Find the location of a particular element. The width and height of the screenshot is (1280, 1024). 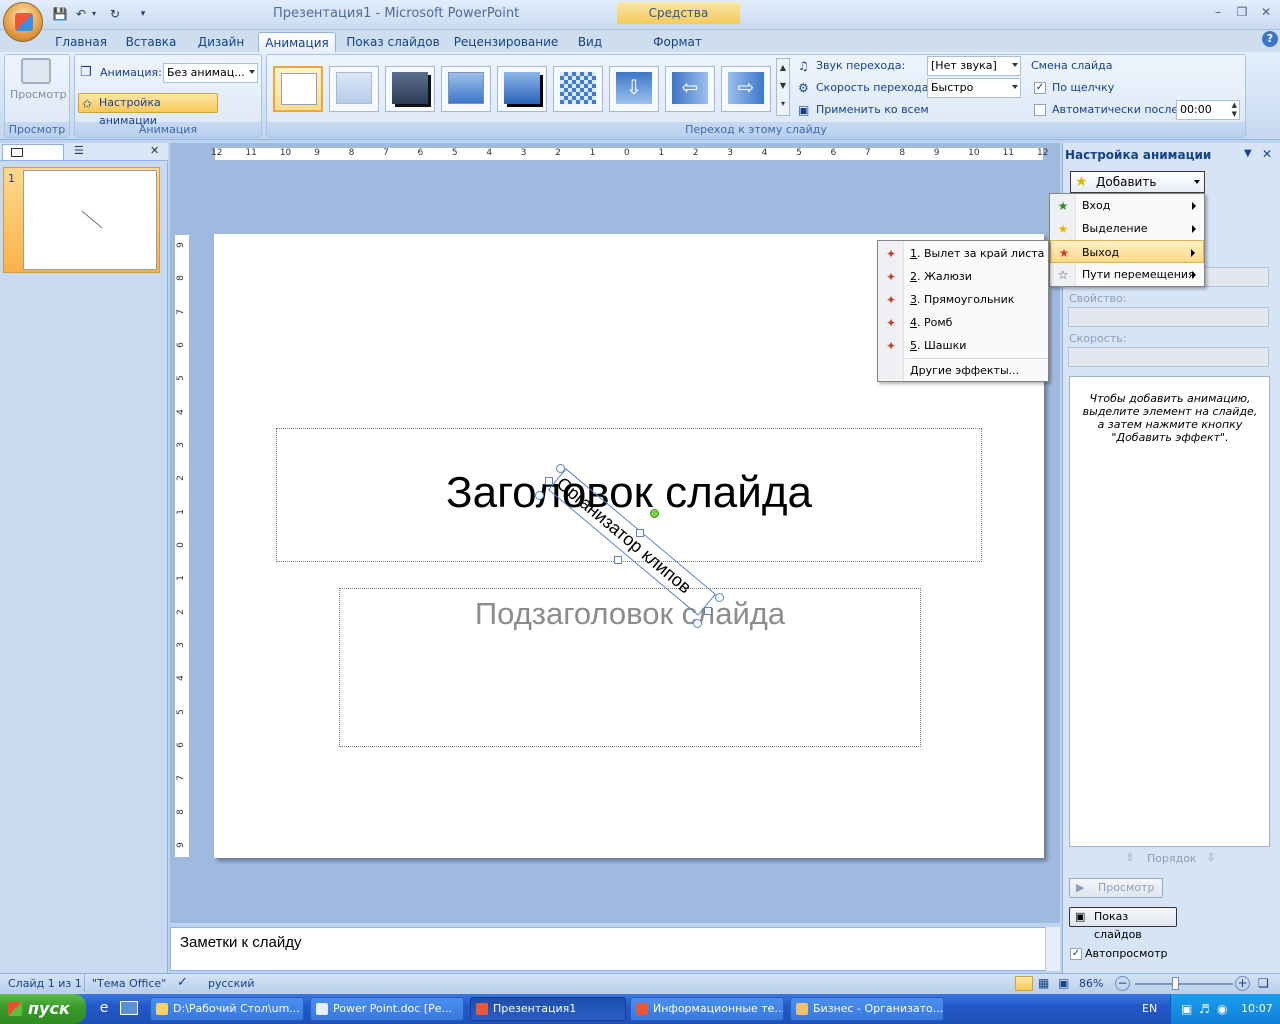

exit-effect-fly-out: ✦ 1 . Вылет за край листа is located at coordinates (963, 253).